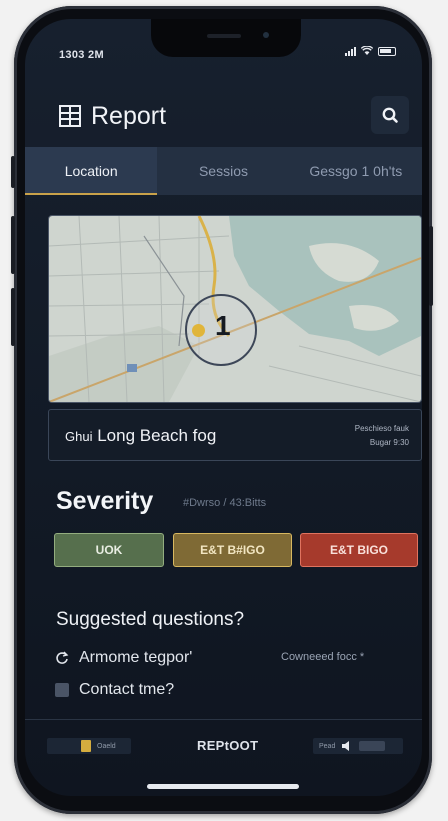 The width and height of the screenshot is (448, 821). I want to click on volume-up-button, so click(13, 245).